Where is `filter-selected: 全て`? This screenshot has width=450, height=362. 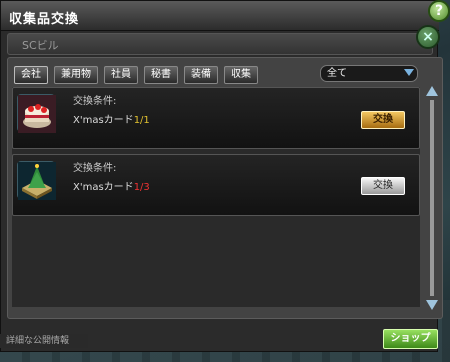
filter-selected: 全て is located at coordinates (337, 73).